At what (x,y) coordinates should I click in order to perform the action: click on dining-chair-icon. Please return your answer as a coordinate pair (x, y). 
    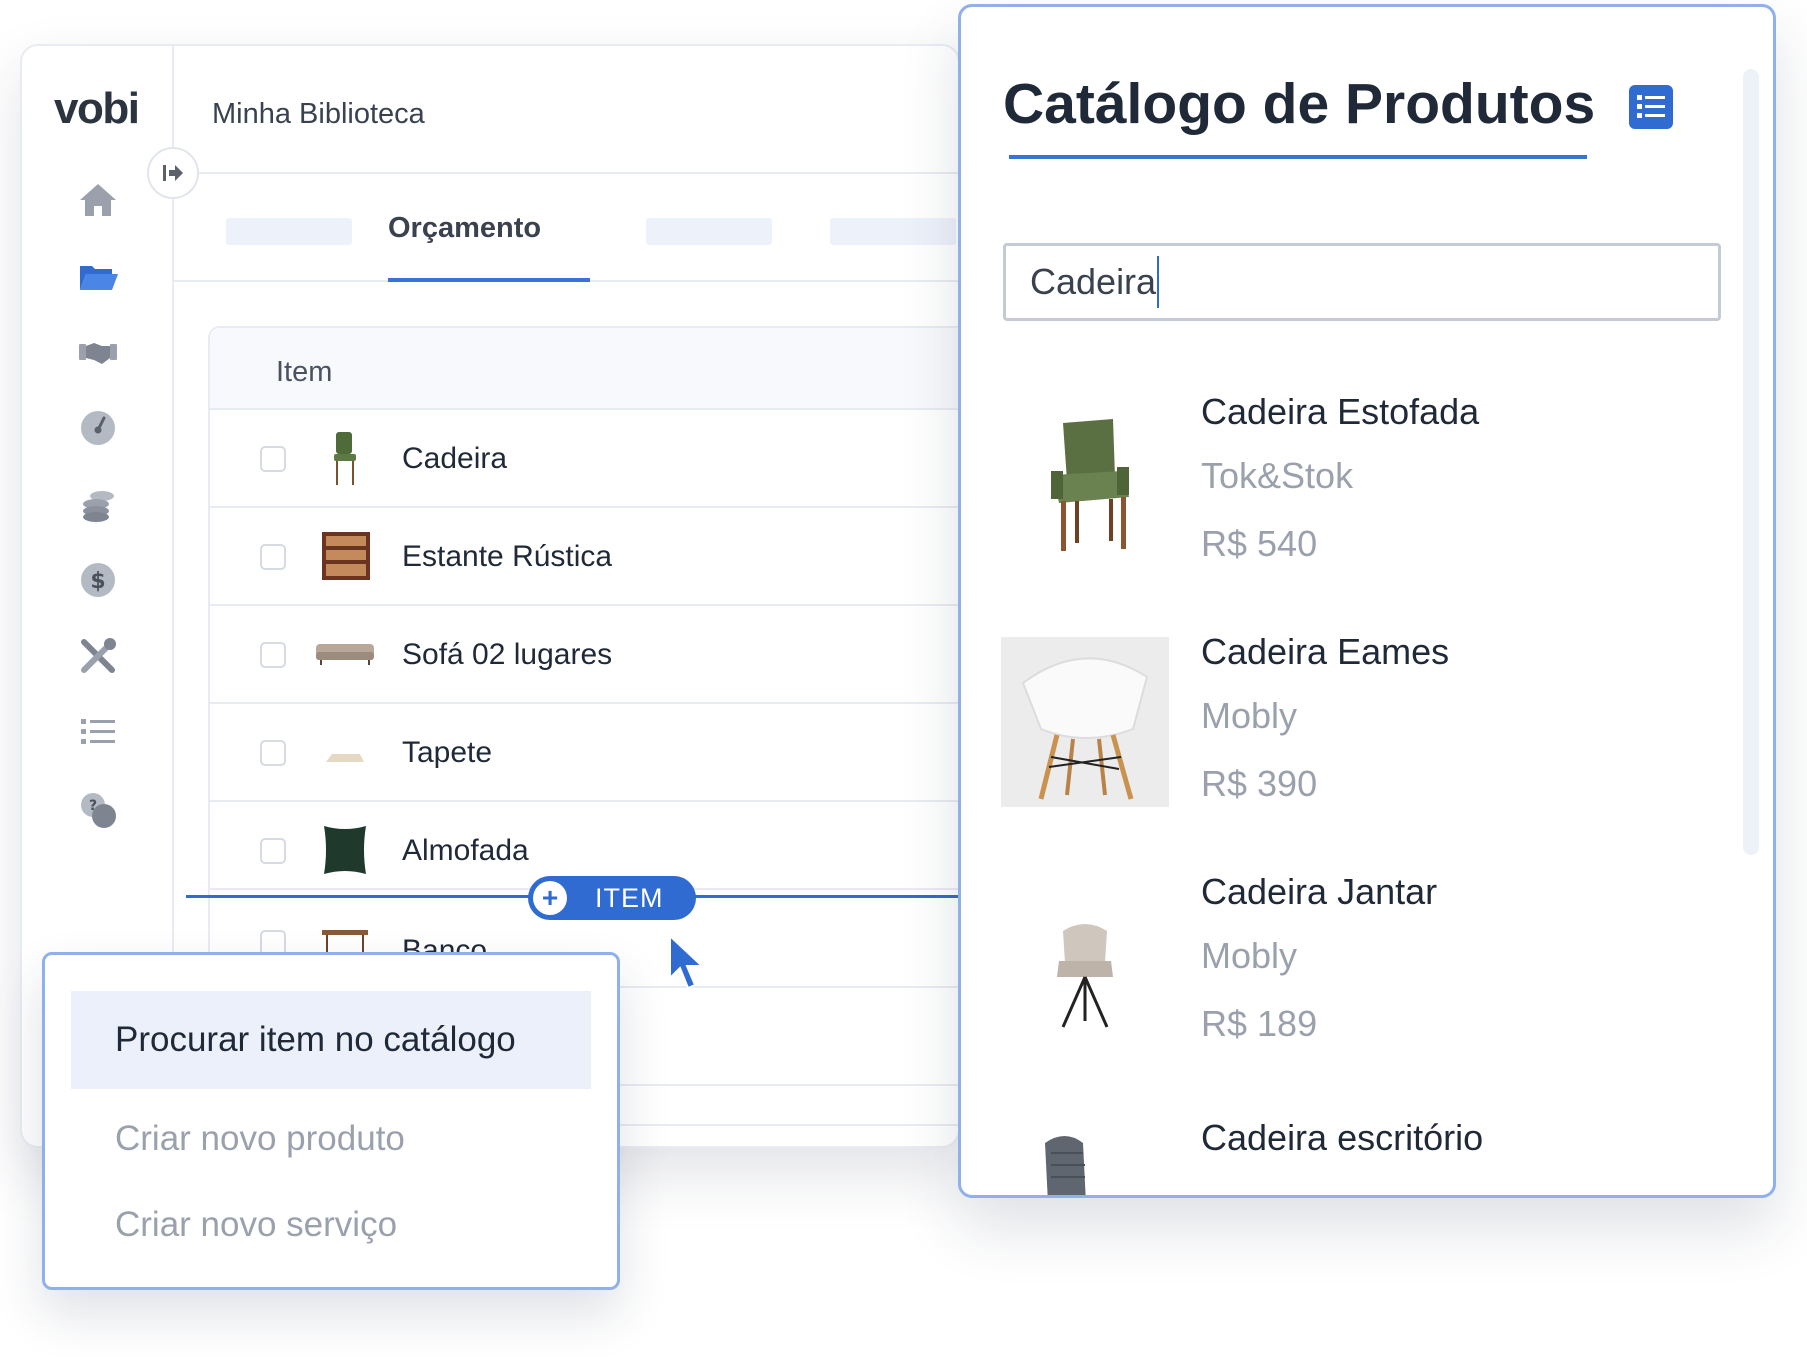
    Looking at the image, I should click on (1085, 976).